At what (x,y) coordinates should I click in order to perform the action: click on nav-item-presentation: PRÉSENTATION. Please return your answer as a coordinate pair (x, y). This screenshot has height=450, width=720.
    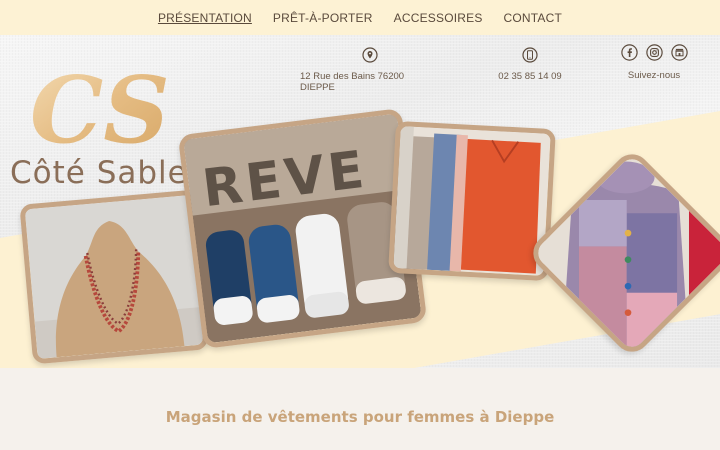
    Looking at the image, I should click on (205, 18).